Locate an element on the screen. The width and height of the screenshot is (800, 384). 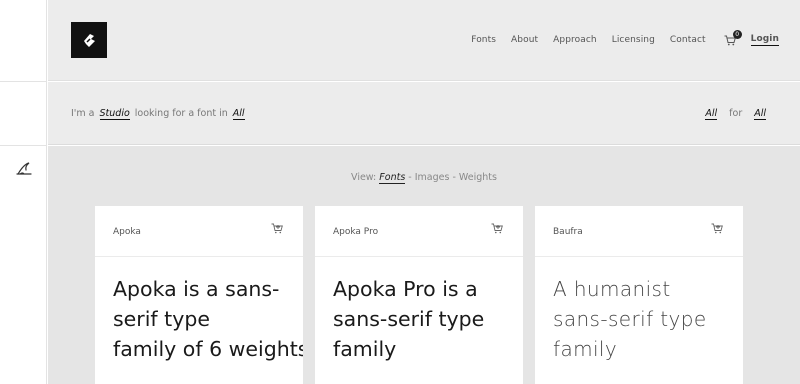
login-link: Login is located at coordinates (764, 40).